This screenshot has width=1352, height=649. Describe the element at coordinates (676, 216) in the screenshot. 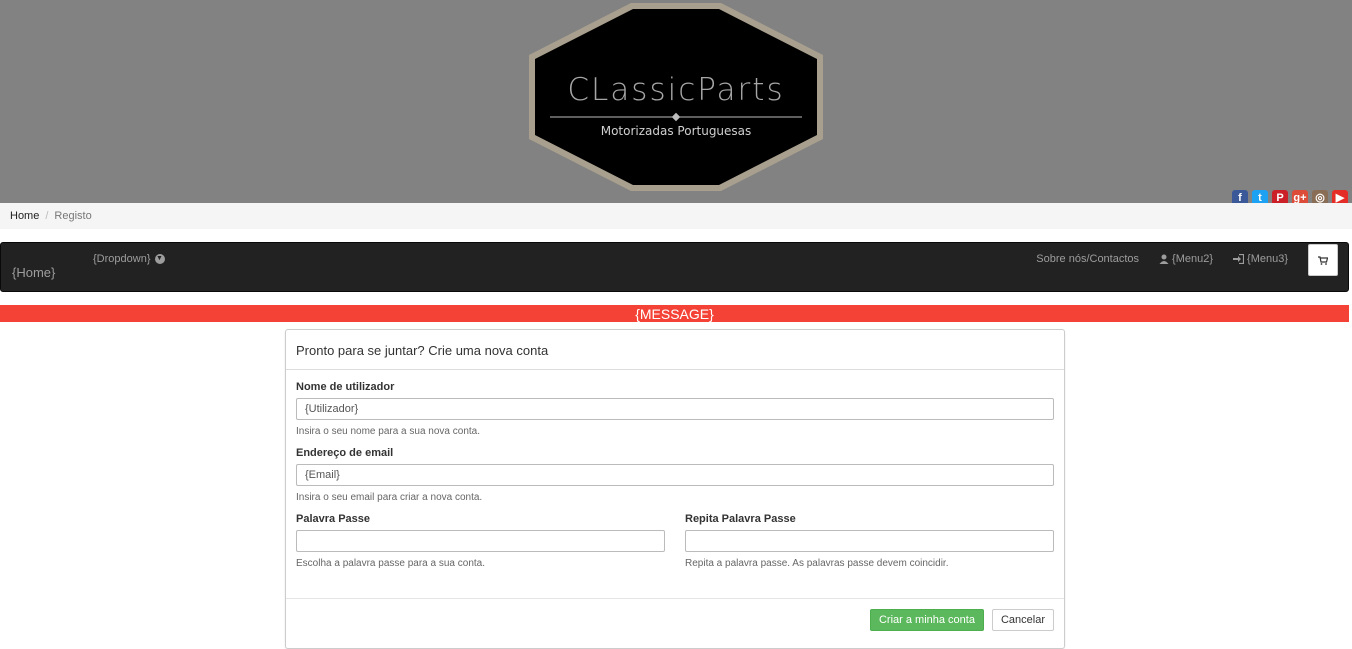

I see `breadcrumb: Home / Registo` at that location.